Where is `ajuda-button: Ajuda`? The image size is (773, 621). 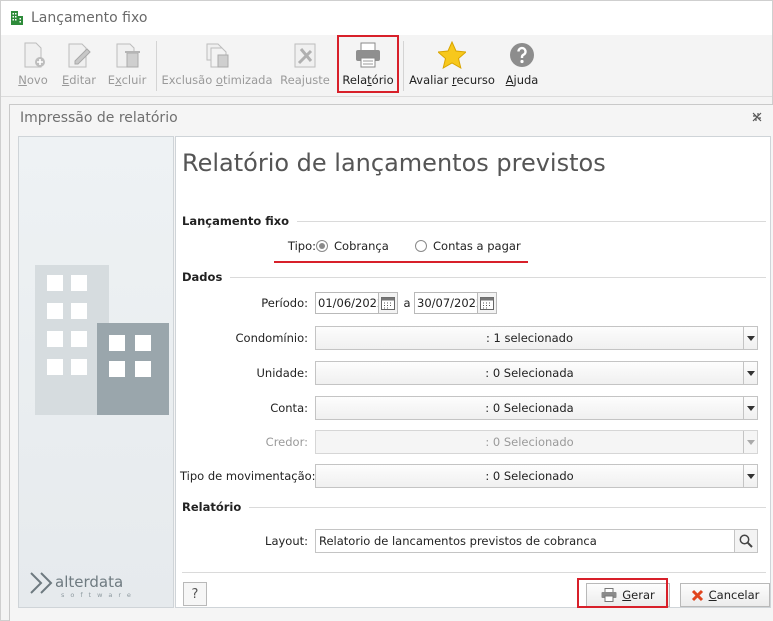
ajuda-button: Ajuda is located at coordinates (522, 65).